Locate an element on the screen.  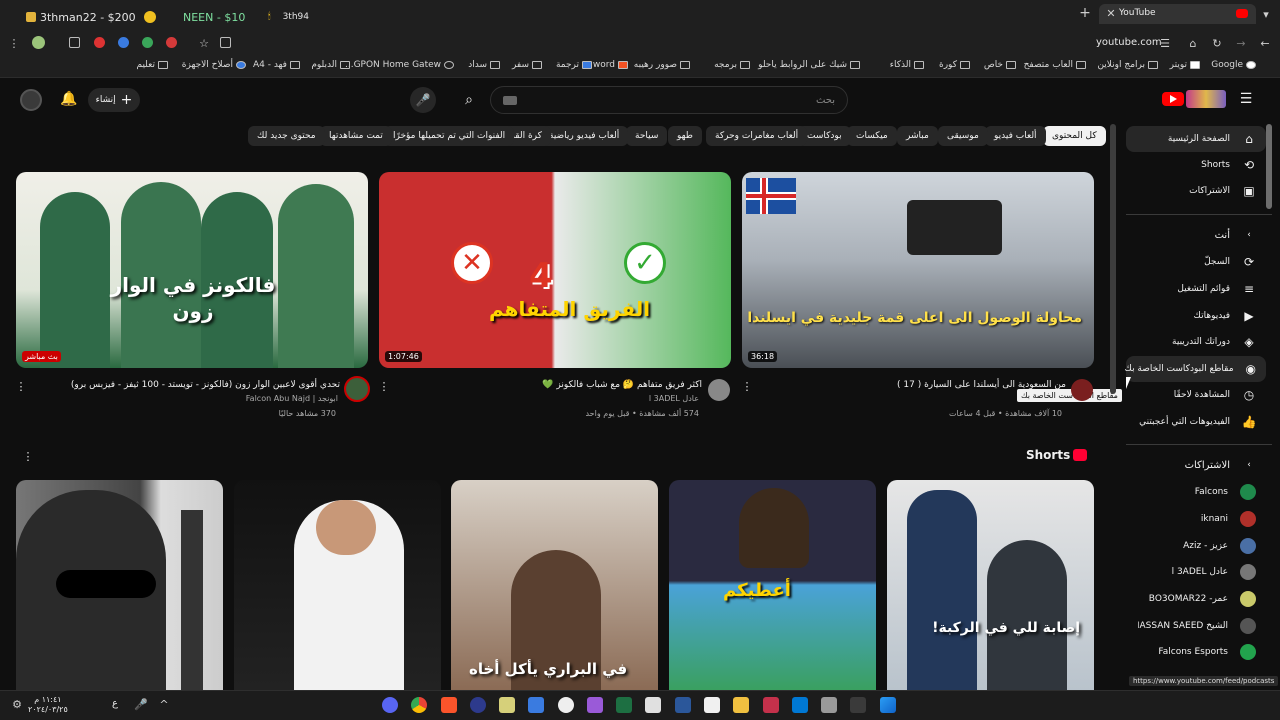
sidebar-subscriptions-header: الاشتراكات ‹ is located at coordinates (1196, 465).